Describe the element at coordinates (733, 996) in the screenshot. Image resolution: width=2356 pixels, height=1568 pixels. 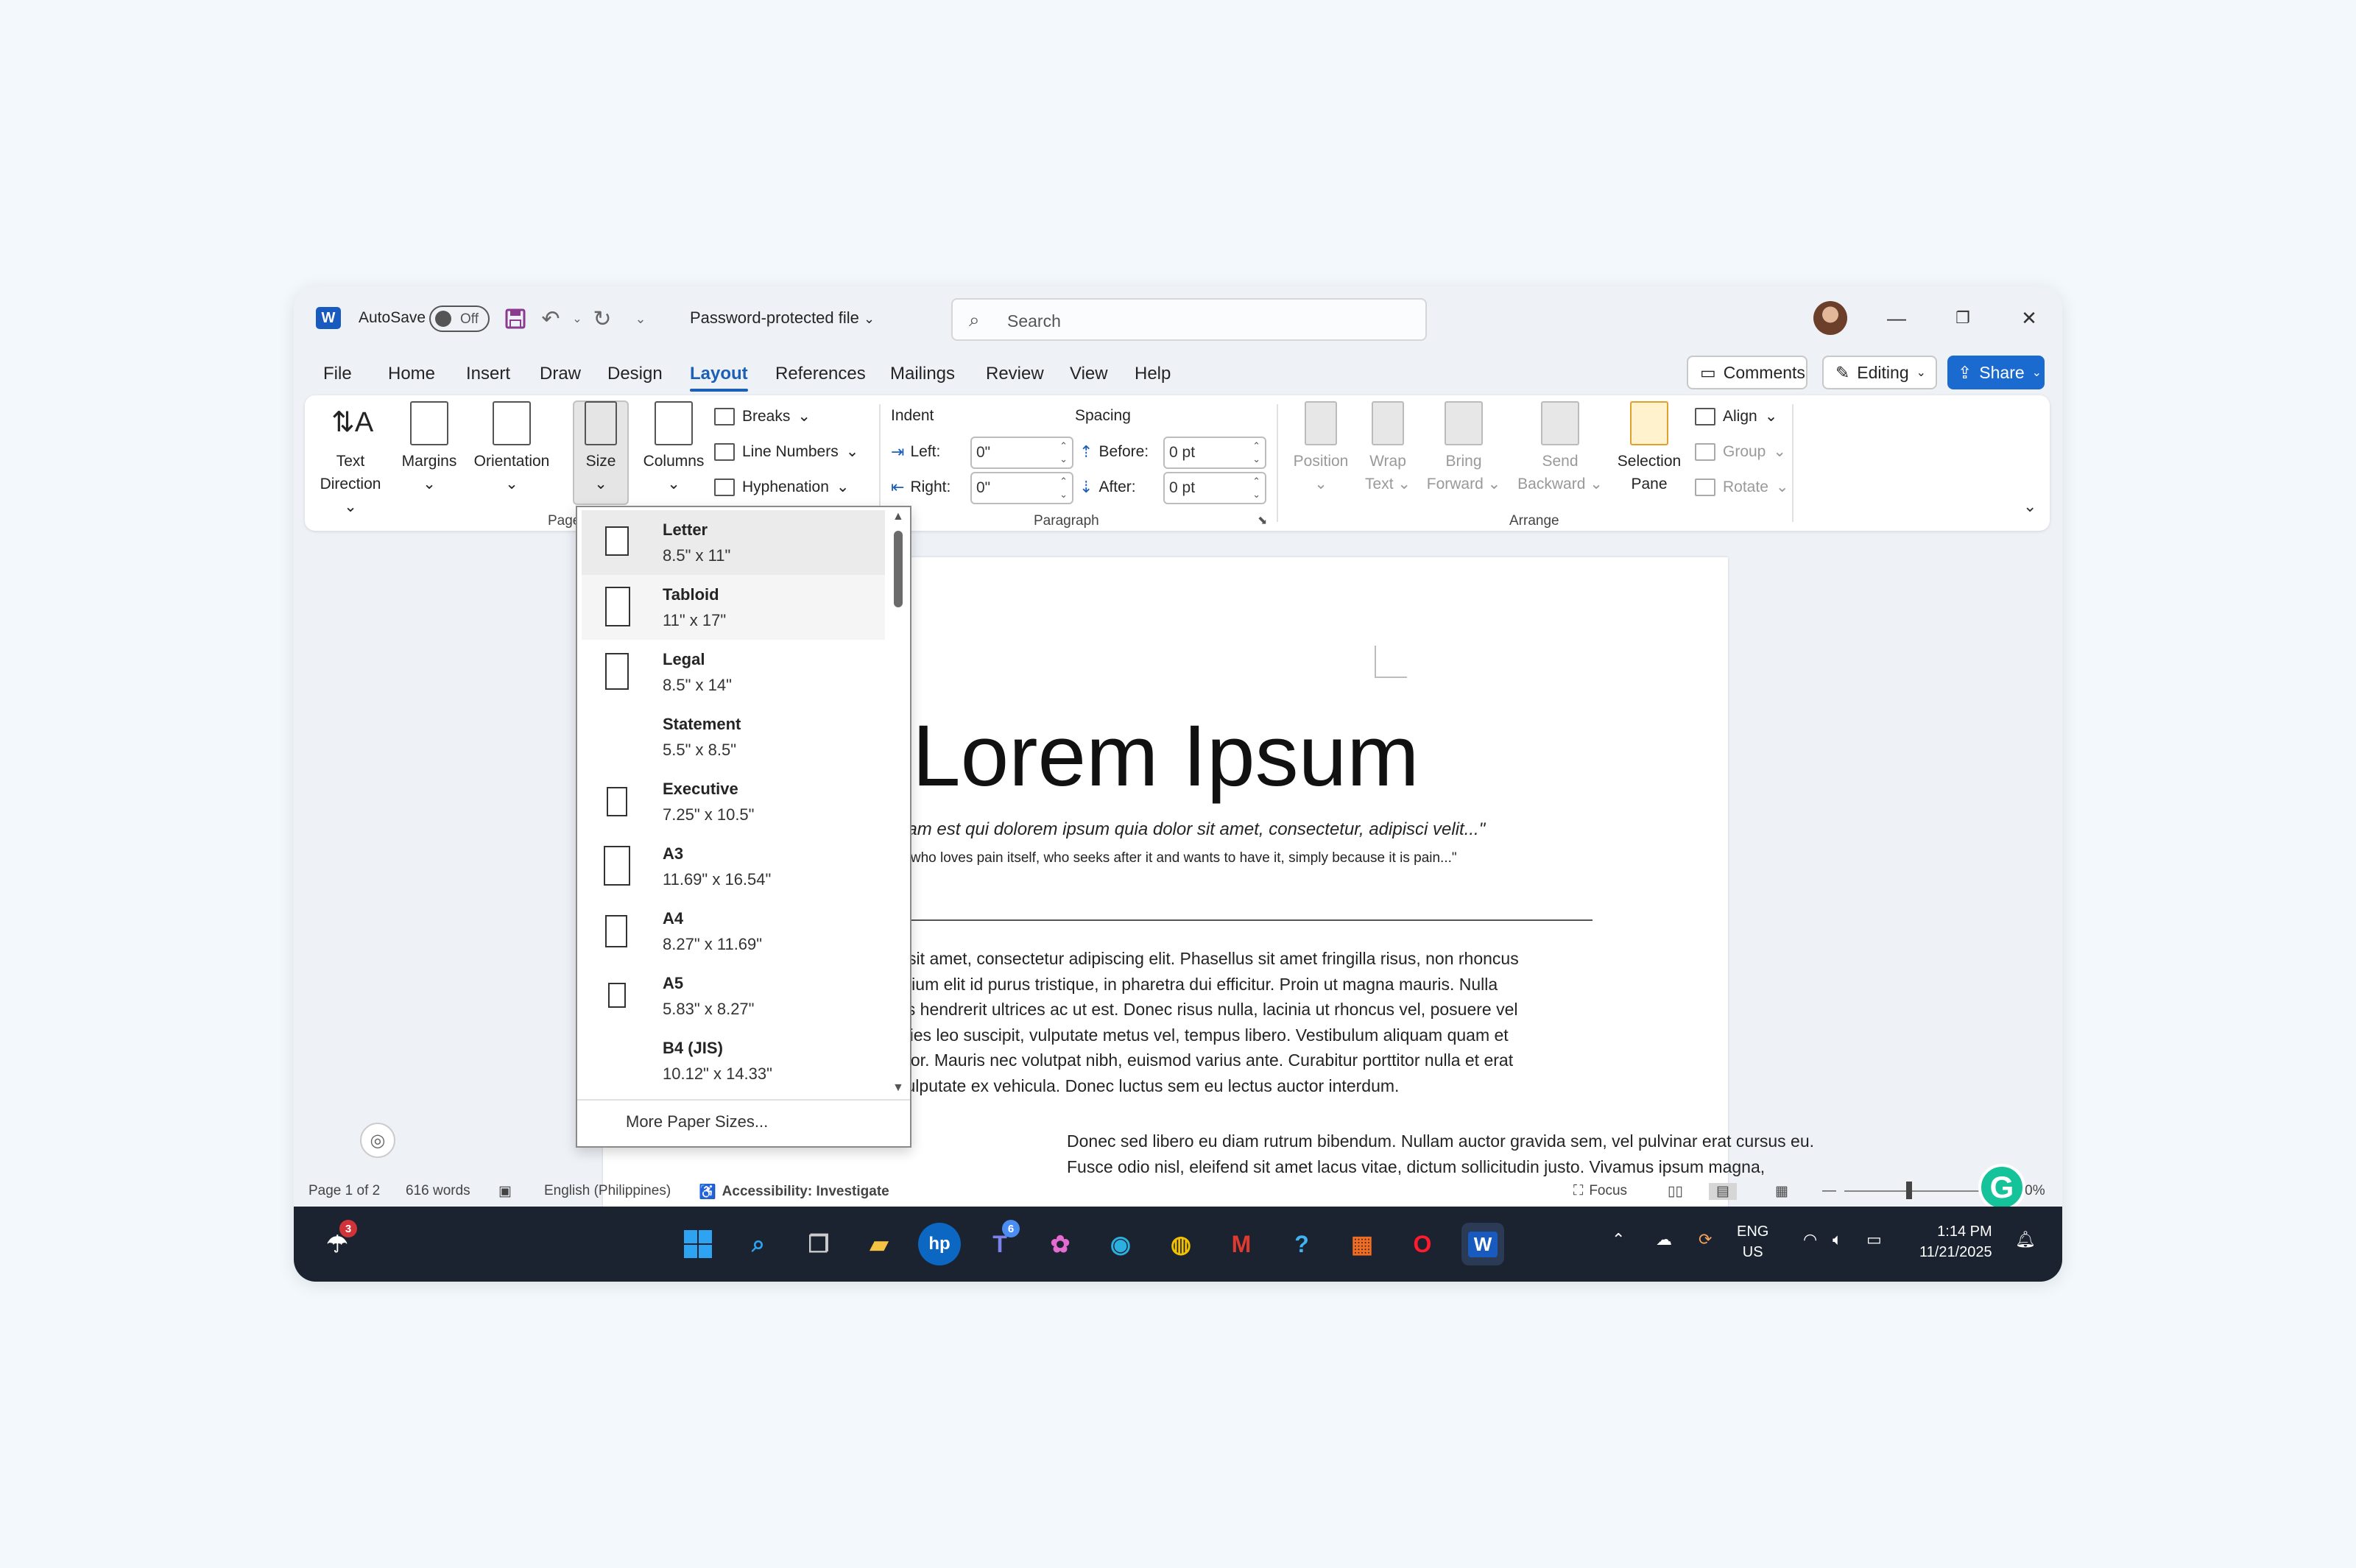
I see `size-item-a5: A5 5.83" x 8.27"` at that location.